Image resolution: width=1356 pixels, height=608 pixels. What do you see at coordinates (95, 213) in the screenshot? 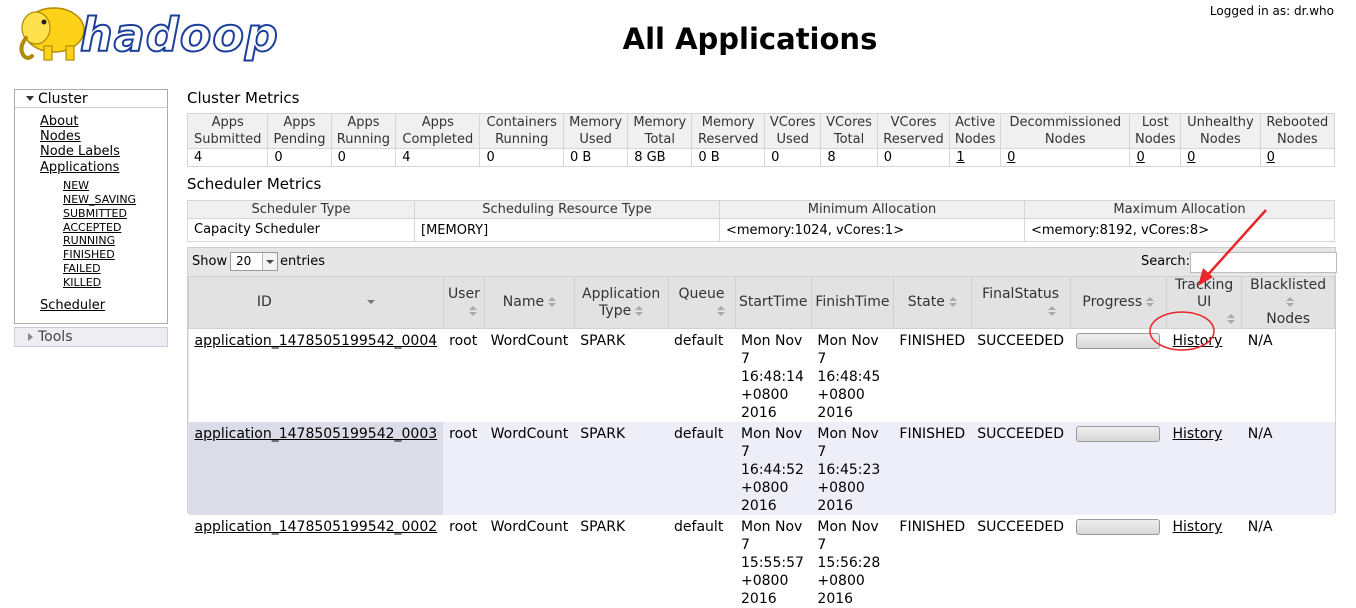
I see `sidebar-state-submitted: SUBMITTED` at bounding box center [95, 213].